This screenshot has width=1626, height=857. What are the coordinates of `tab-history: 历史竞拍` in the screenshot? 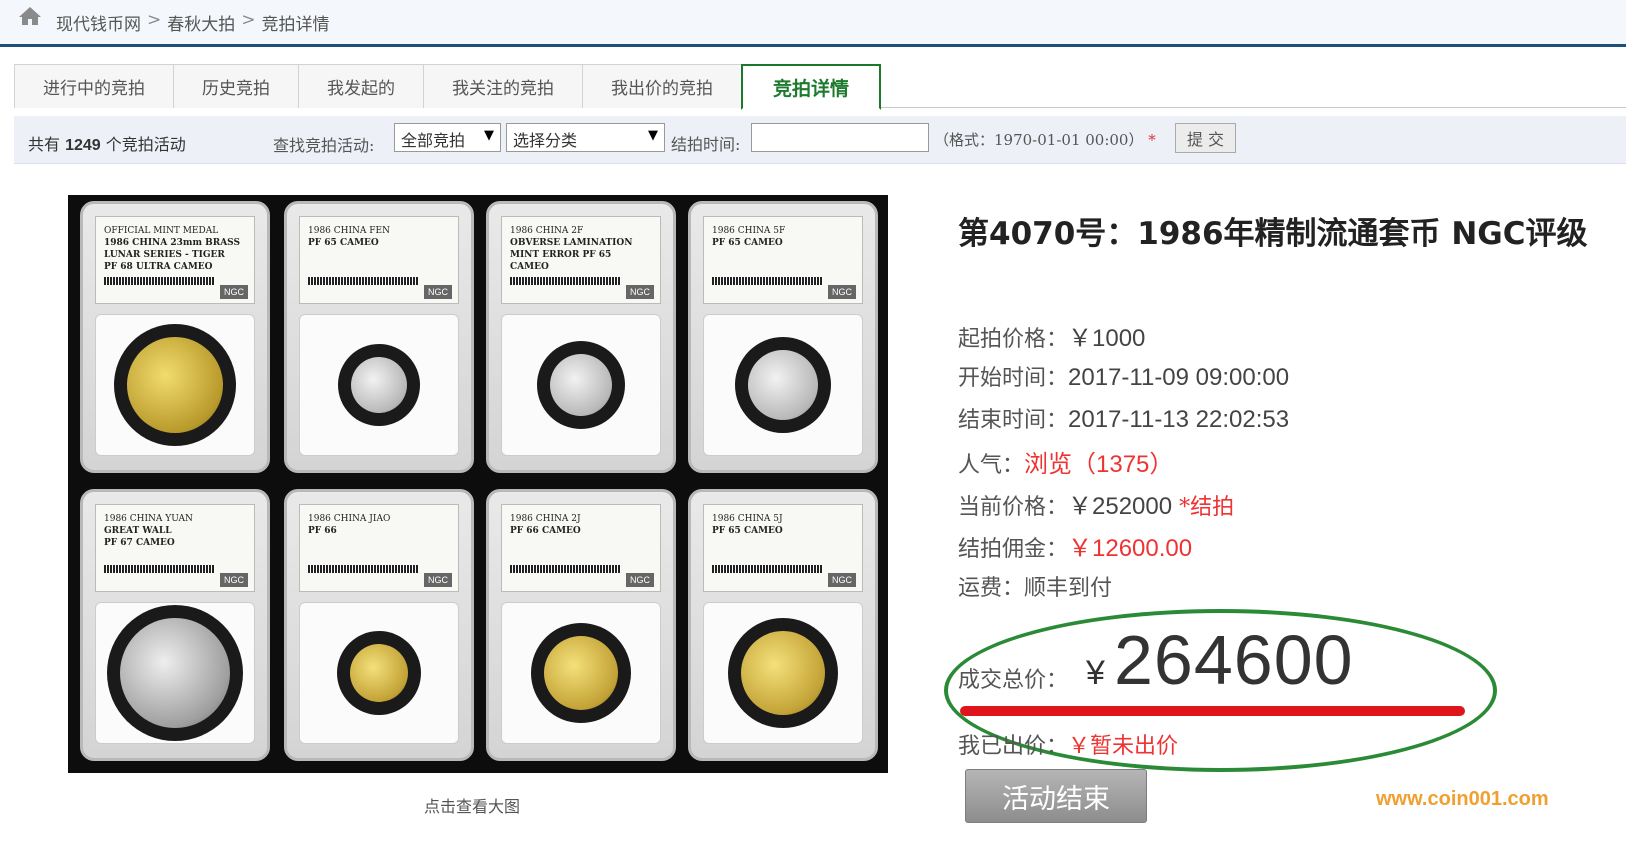 It's located at (236, 86).